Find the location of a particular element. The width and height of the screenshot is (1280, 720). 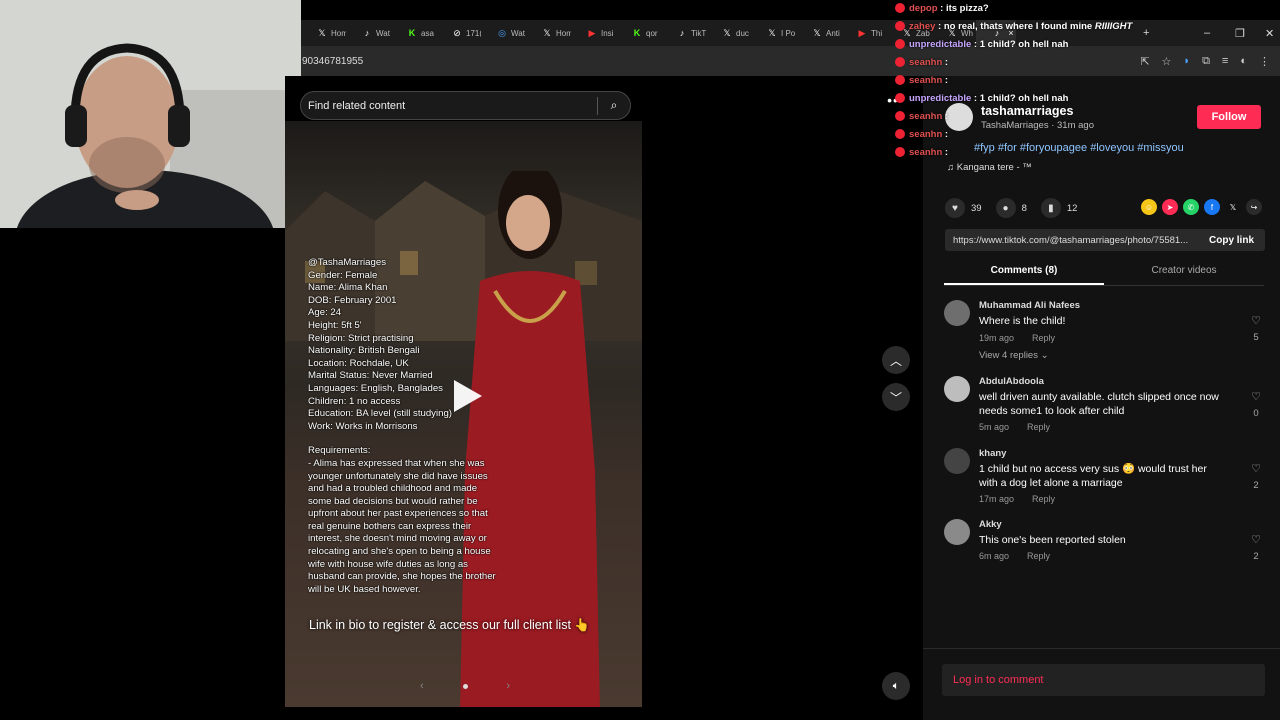

chevron-left-icon: ‹ is located at coordinates (422, 686).